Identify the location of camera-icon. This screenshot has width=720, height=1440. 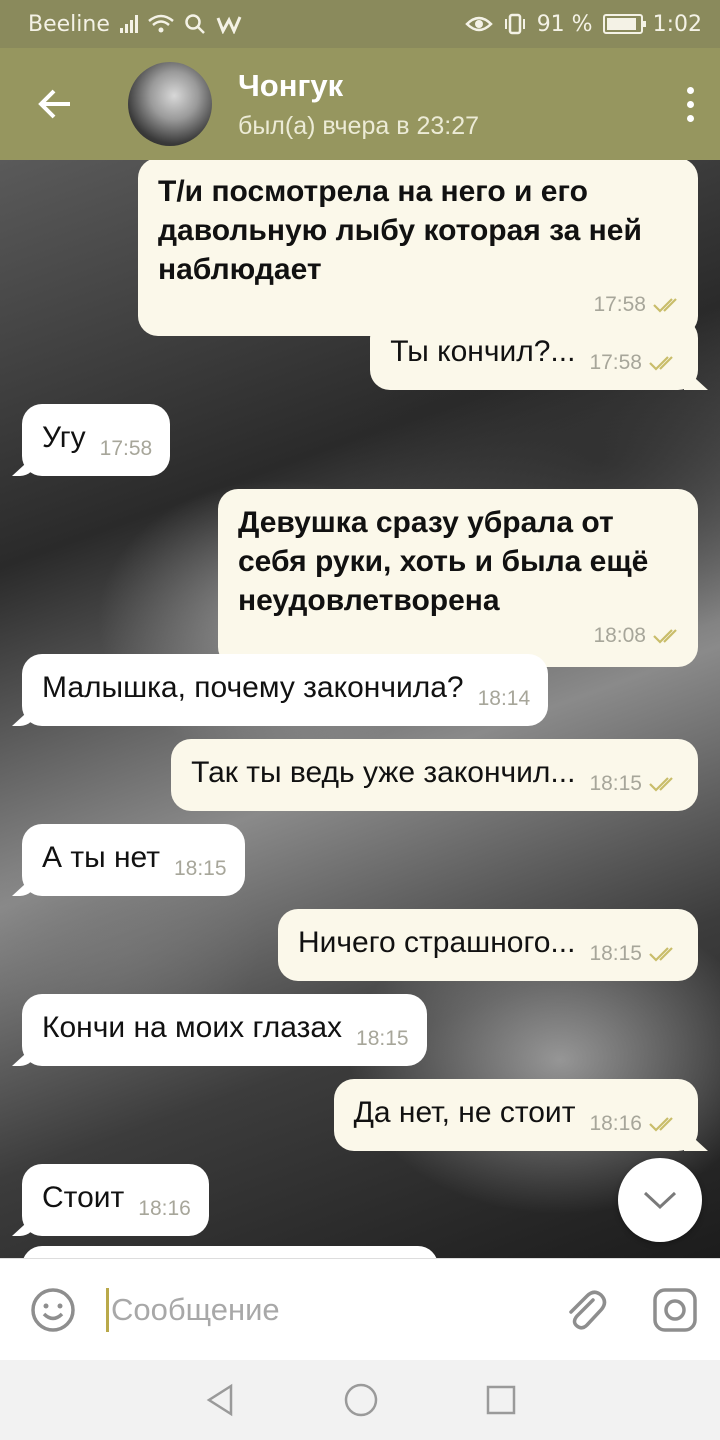
(675, 1309).